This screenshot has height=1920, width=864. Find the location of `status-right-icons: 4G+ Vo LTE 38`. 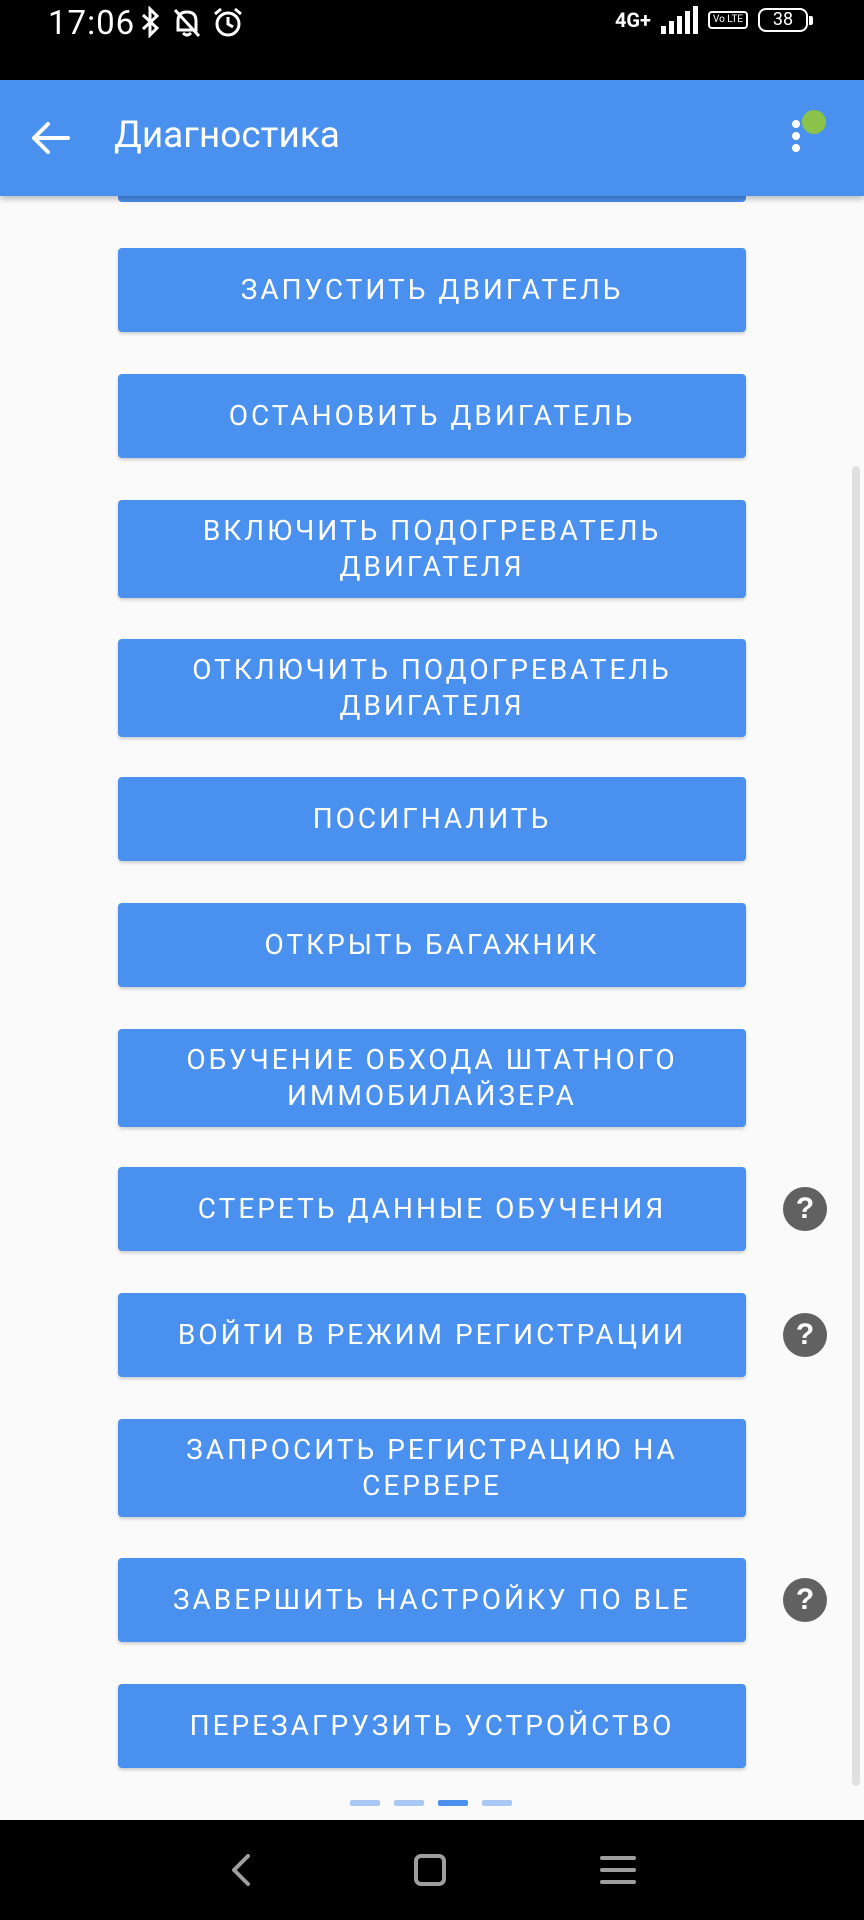

status-right-icons: 4G+ Vo LTE 38 is located at coordinates (713, 20).